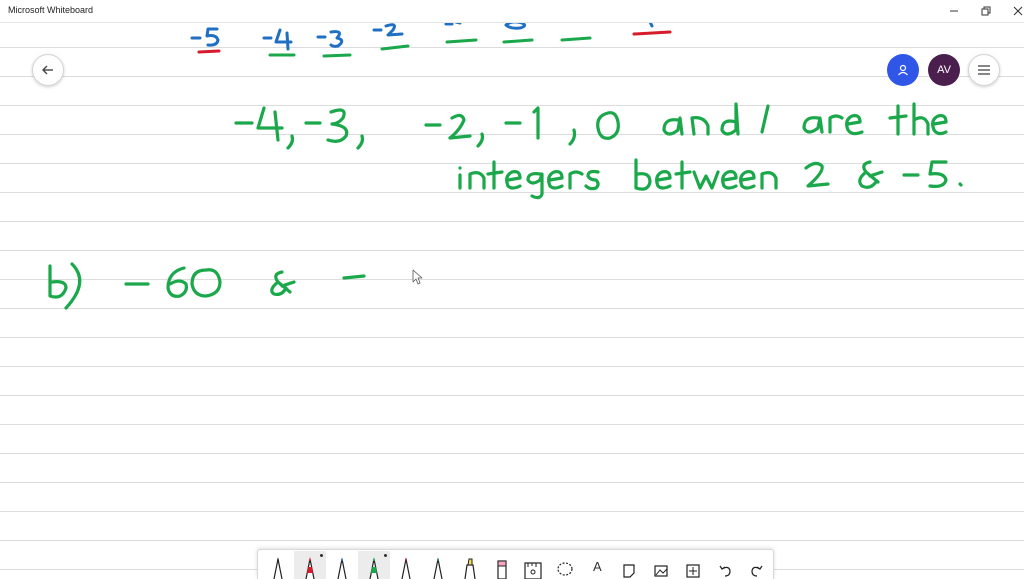  I want to click on restore-button, so click(986, 11).